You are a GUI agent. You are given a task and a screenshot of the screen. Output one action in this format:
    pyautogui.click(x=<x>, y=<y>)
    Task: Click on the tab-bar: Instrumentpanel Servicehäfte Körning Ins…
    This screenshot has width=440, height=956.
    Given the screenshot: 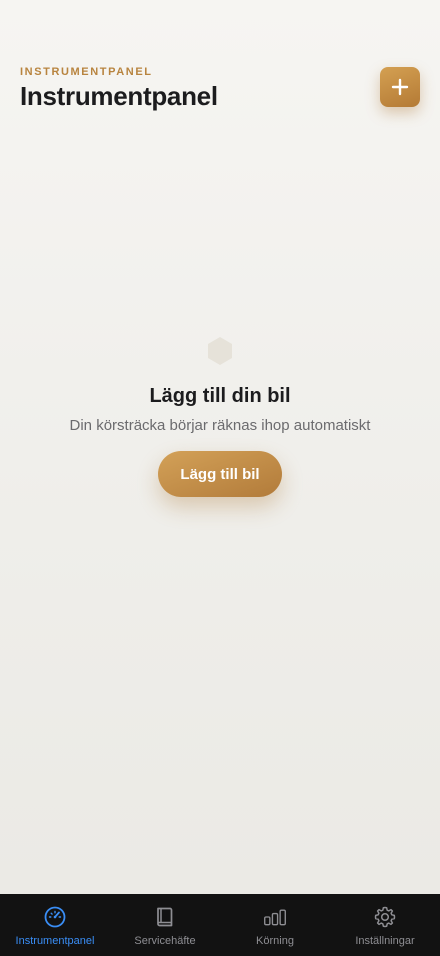 What is the action you would take?
    pyautogui.click(x=220, y=925)
    